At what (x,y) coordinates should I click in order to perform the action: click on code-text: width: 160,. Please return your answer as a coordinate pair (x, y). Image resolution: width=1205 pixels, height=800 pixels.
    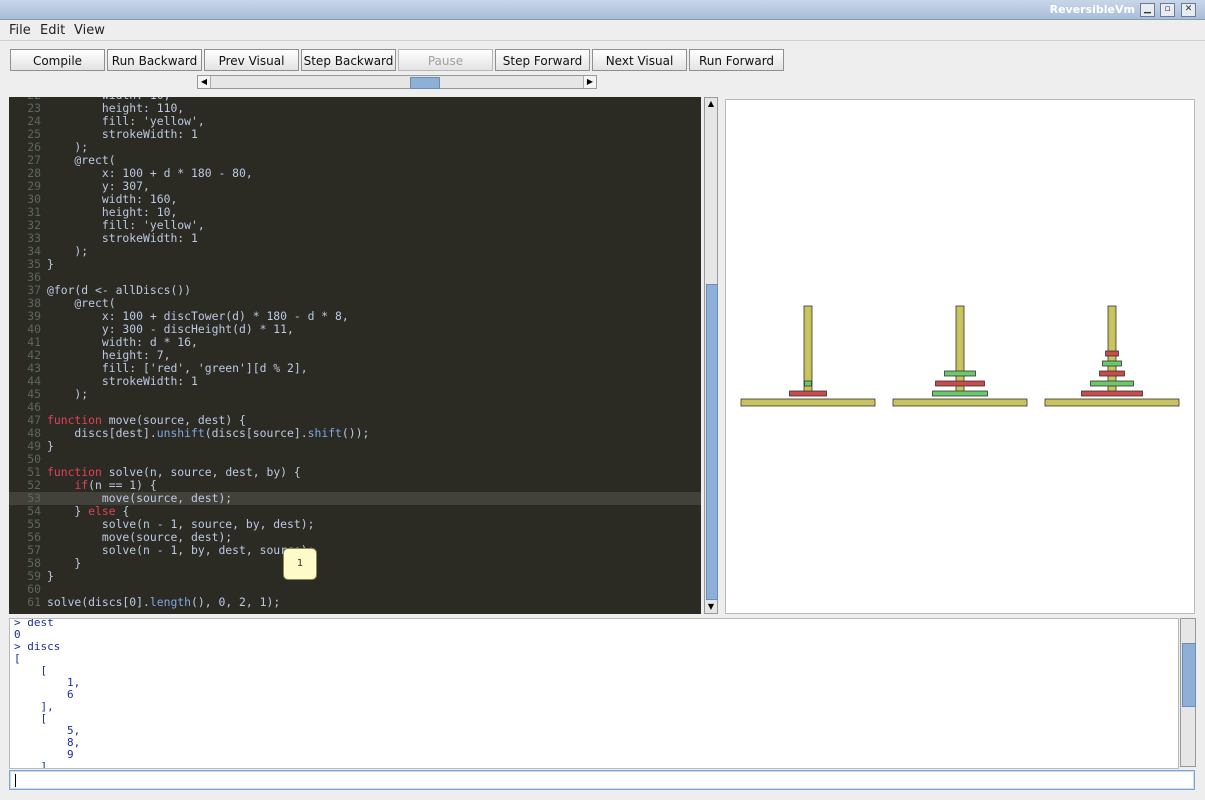
    Looking at the image, I should click on (112, 199).